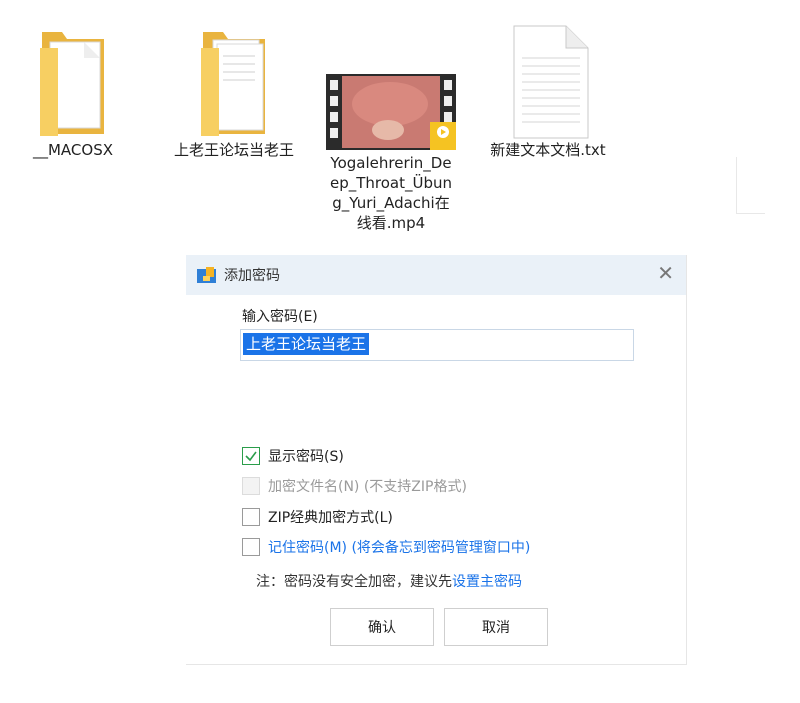 Image resolution: width=800 pixels, height=703 pixels. Describe the element at coordinates (206, 275) in the screenshot. I see `archive-app-icon` at that location.